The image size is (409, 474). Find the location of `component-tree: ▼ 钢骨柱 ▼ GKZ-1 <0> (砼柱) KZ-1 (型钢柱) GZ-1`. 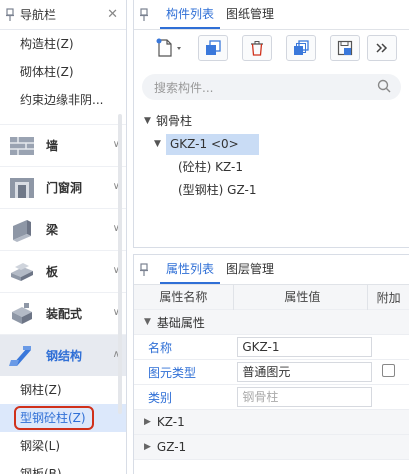

component-tree: ▼ 钢骨柱 ▼ GKZ-1 <0> (砼柱) KZ-1 (型钢柱) GZ-1 is located at coordinates (271, 156).